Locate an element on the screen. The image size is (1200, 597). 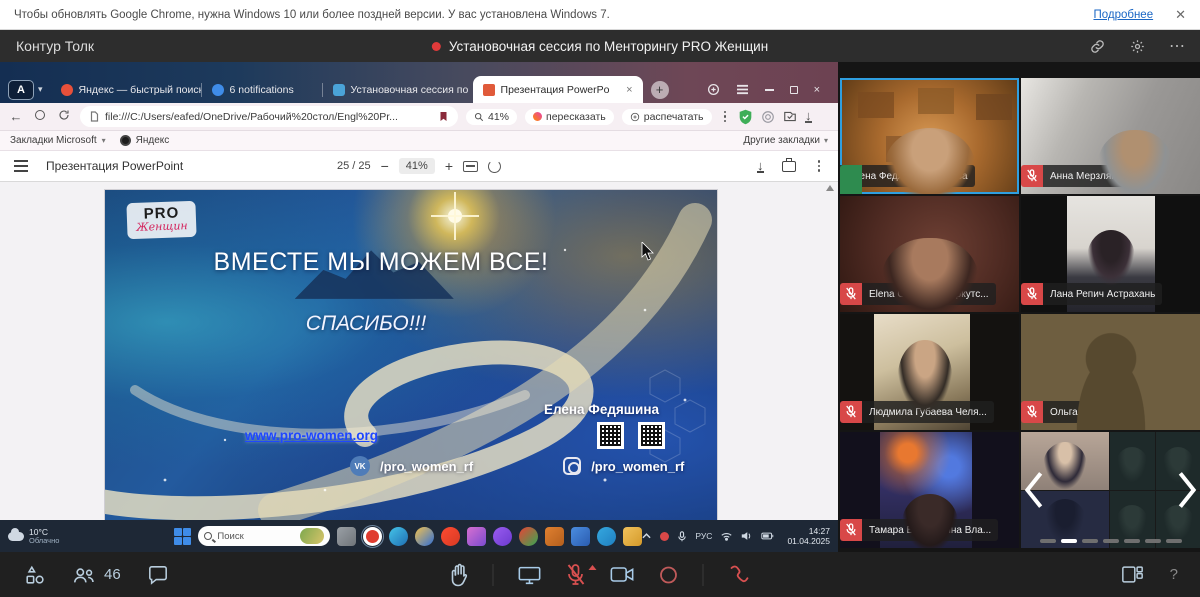
battery-icon is located at coordinates (767, 536).